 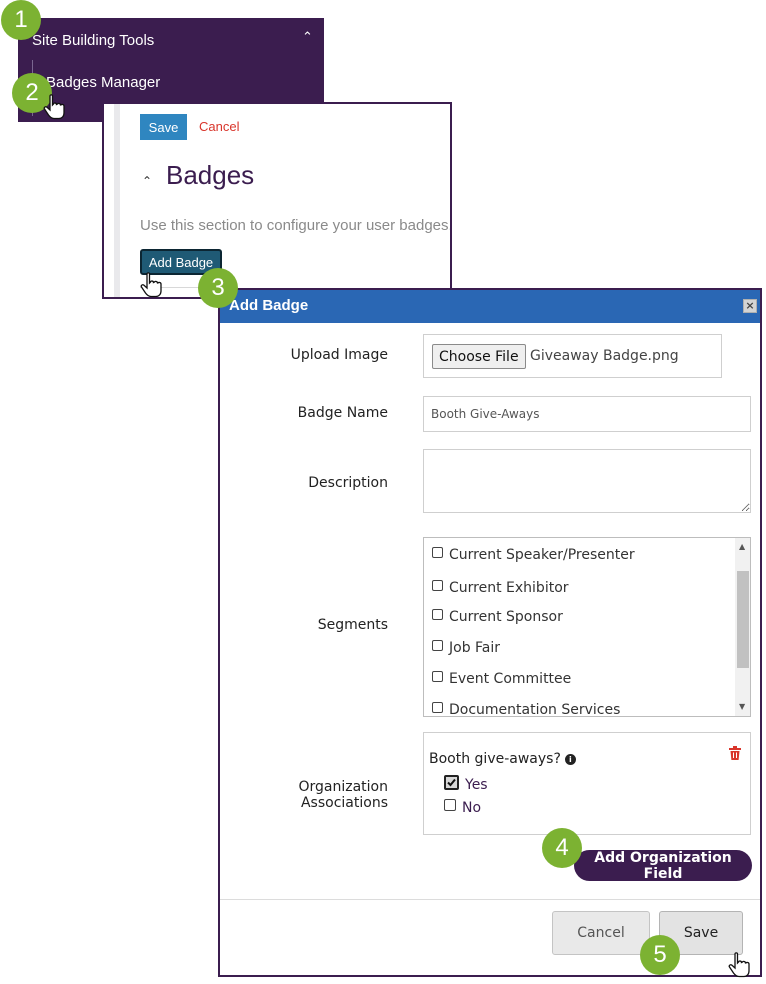 What do you see at coordinates (93, 40) in the screenshot?
I see `menu-title-site-building-tools: Site Building Tools` at bounding box center [93, 40].